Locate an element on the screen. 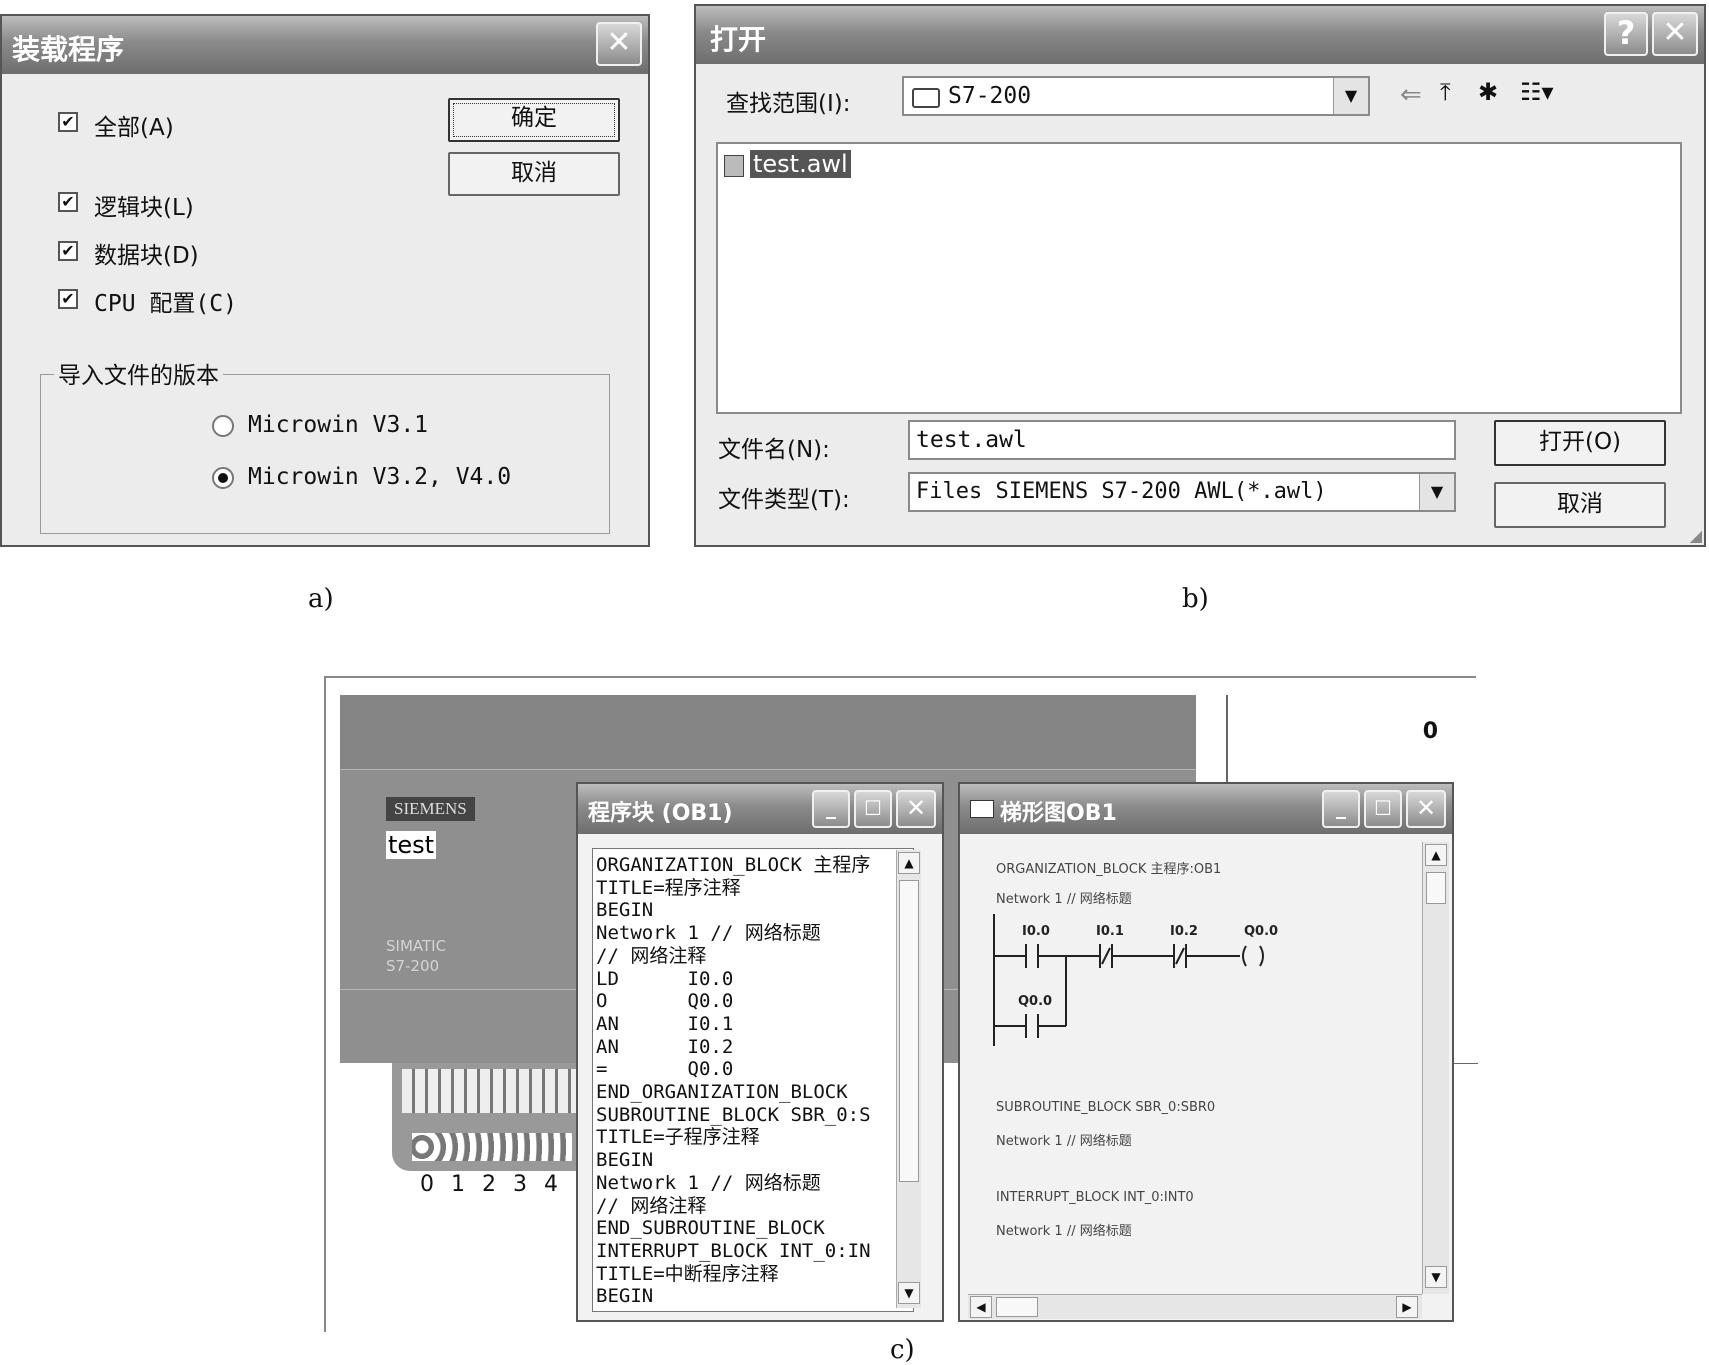 Image resolution: width=1709 pixels, height=1365 pixels. io-digit: 4 is located at coordinates (553, 1184).